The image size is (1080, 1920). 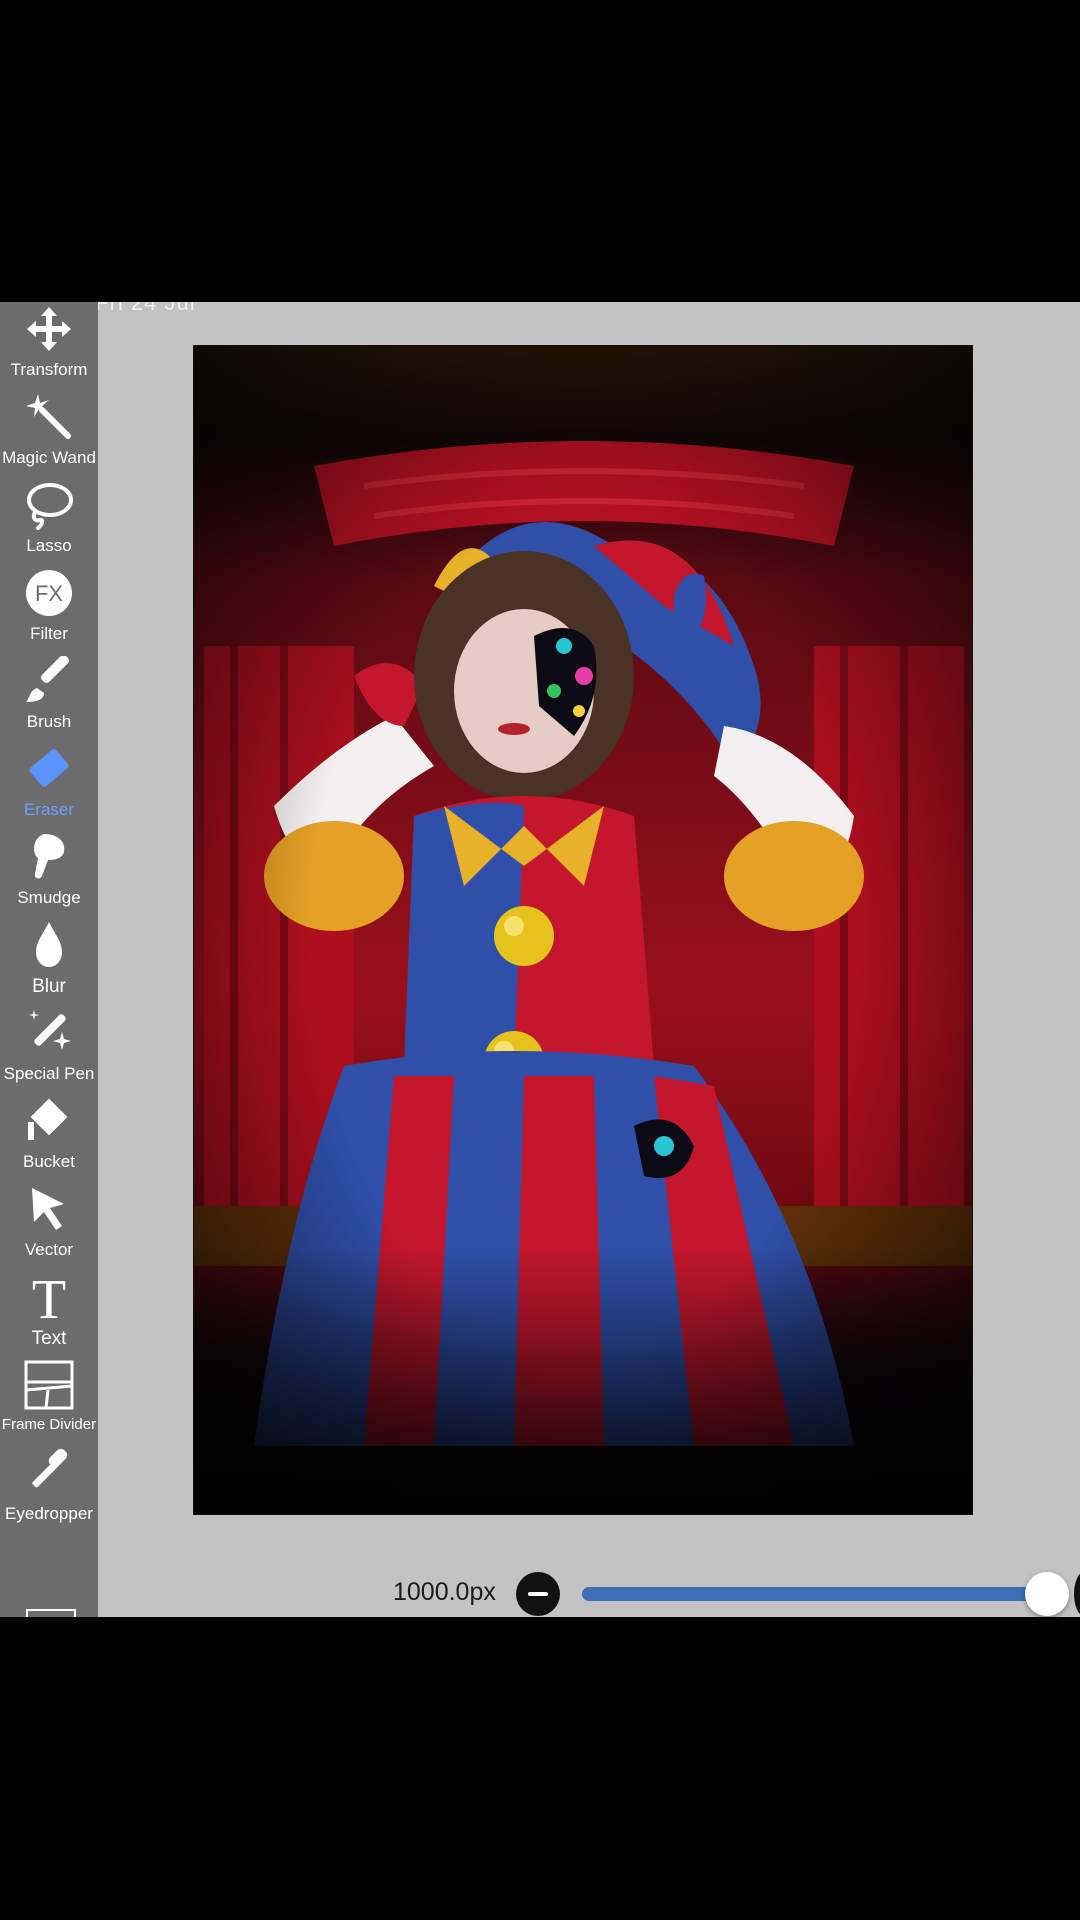 What do you see at coordinates (49, 545) in the screenshot?
I see `tool-label: Lasso` at bounding box center [49, 545].